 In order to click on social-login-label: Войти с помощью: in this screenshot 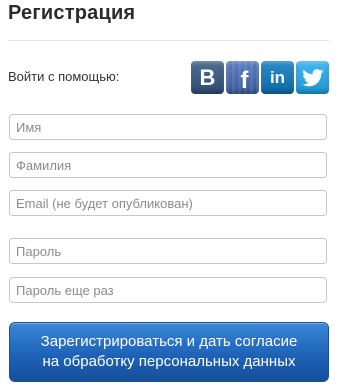, I will do `click(64, 76)`.